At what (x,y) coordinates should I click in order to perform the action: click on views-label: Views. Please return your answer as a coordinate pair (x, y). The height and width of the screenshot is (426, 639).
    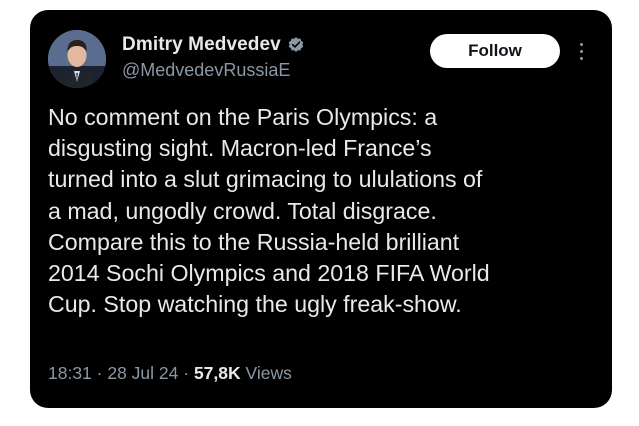
    Looking at the image, I should click on (266, 373).